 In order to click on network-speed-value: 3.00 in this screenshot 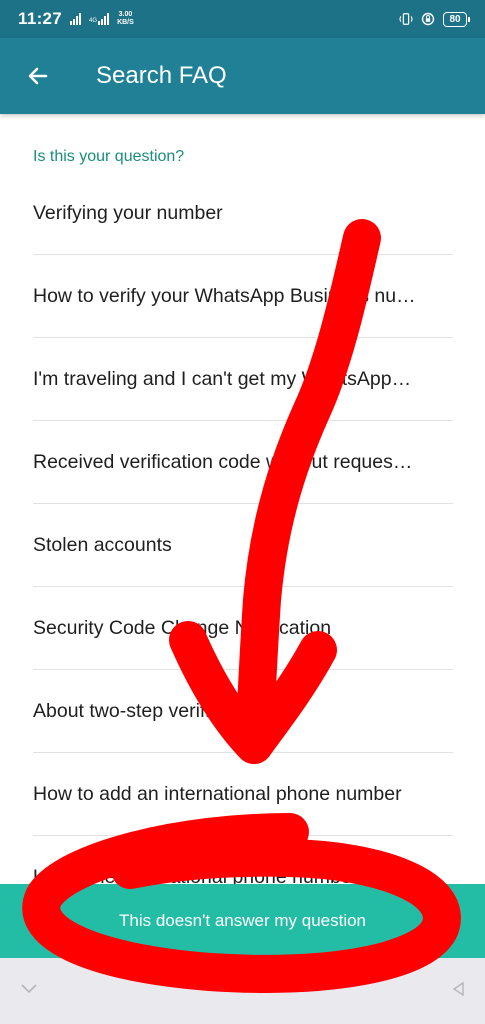, I will do `click(125, 14)`.